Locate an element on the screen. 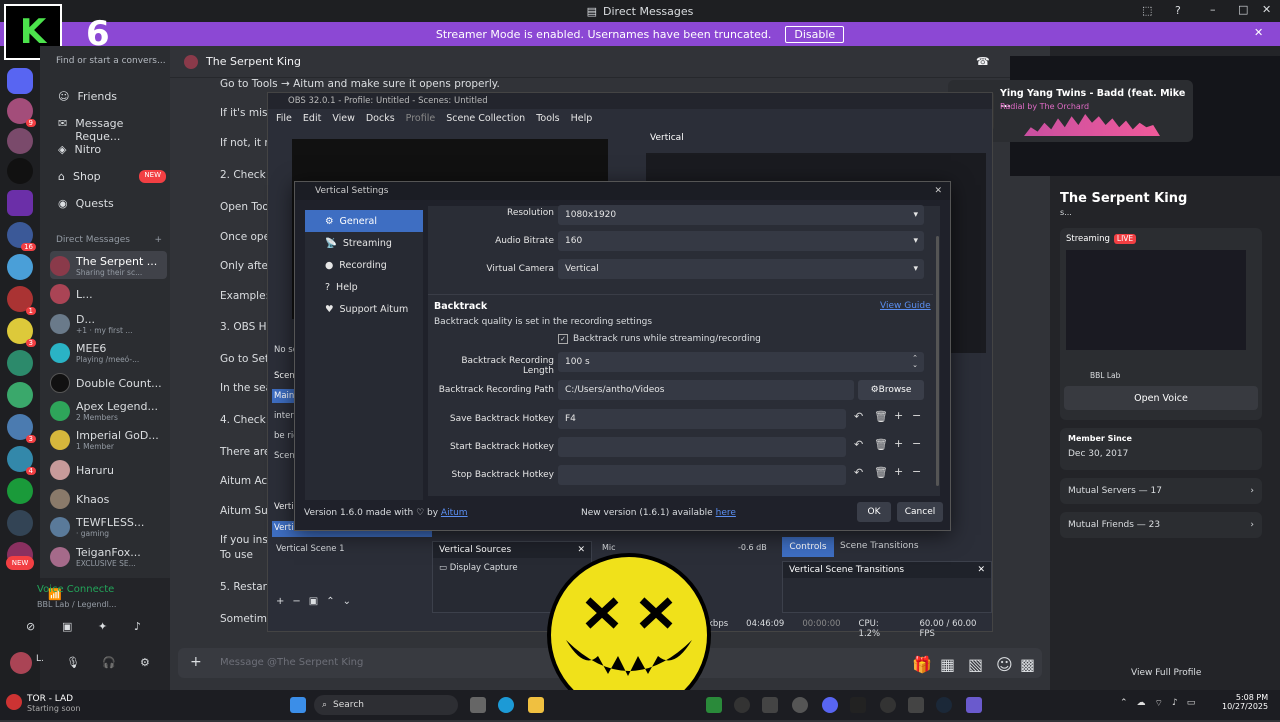 The width and height of the screenshot is (1280, 722). path-field: C:/Users/antho/Videos is located at coordinates (706, 390).